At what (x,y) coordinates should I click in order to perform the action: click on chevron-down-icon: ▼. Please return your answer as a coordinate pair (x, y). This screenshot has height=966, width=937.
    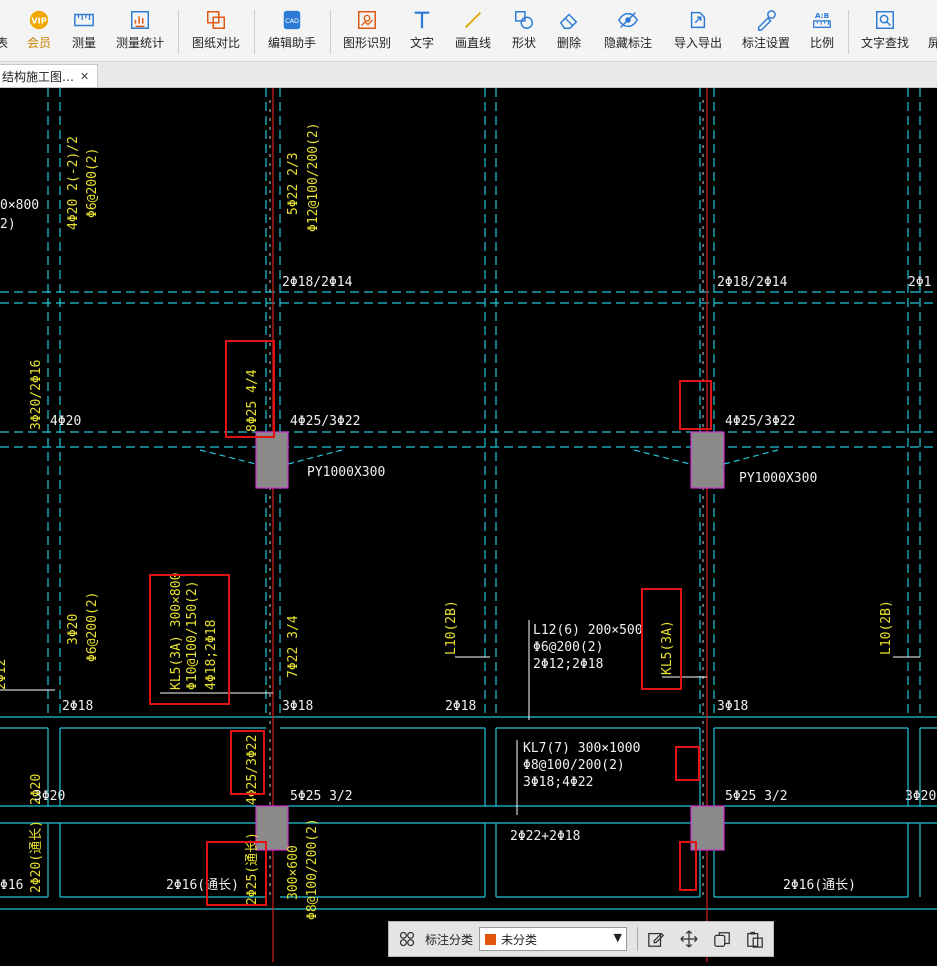
    Looking at the image, I should click on (618, 937).